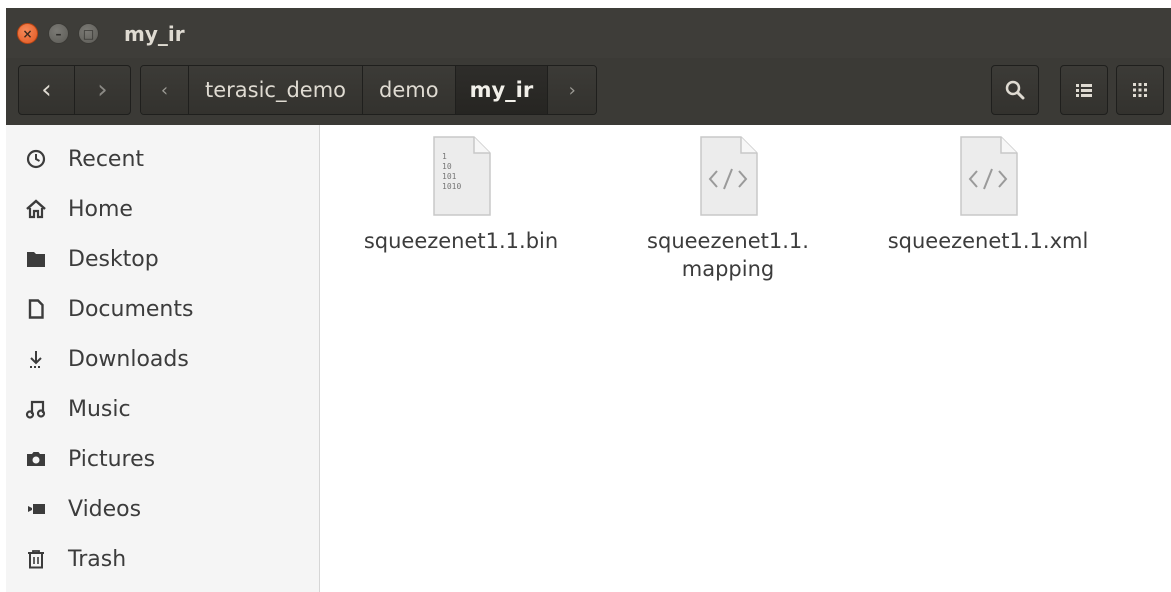 The height and width of the screenshot is (592, 1171). Describe the element at coordinates (36, 359) in the screenshot. I see `download-icon` at that location.